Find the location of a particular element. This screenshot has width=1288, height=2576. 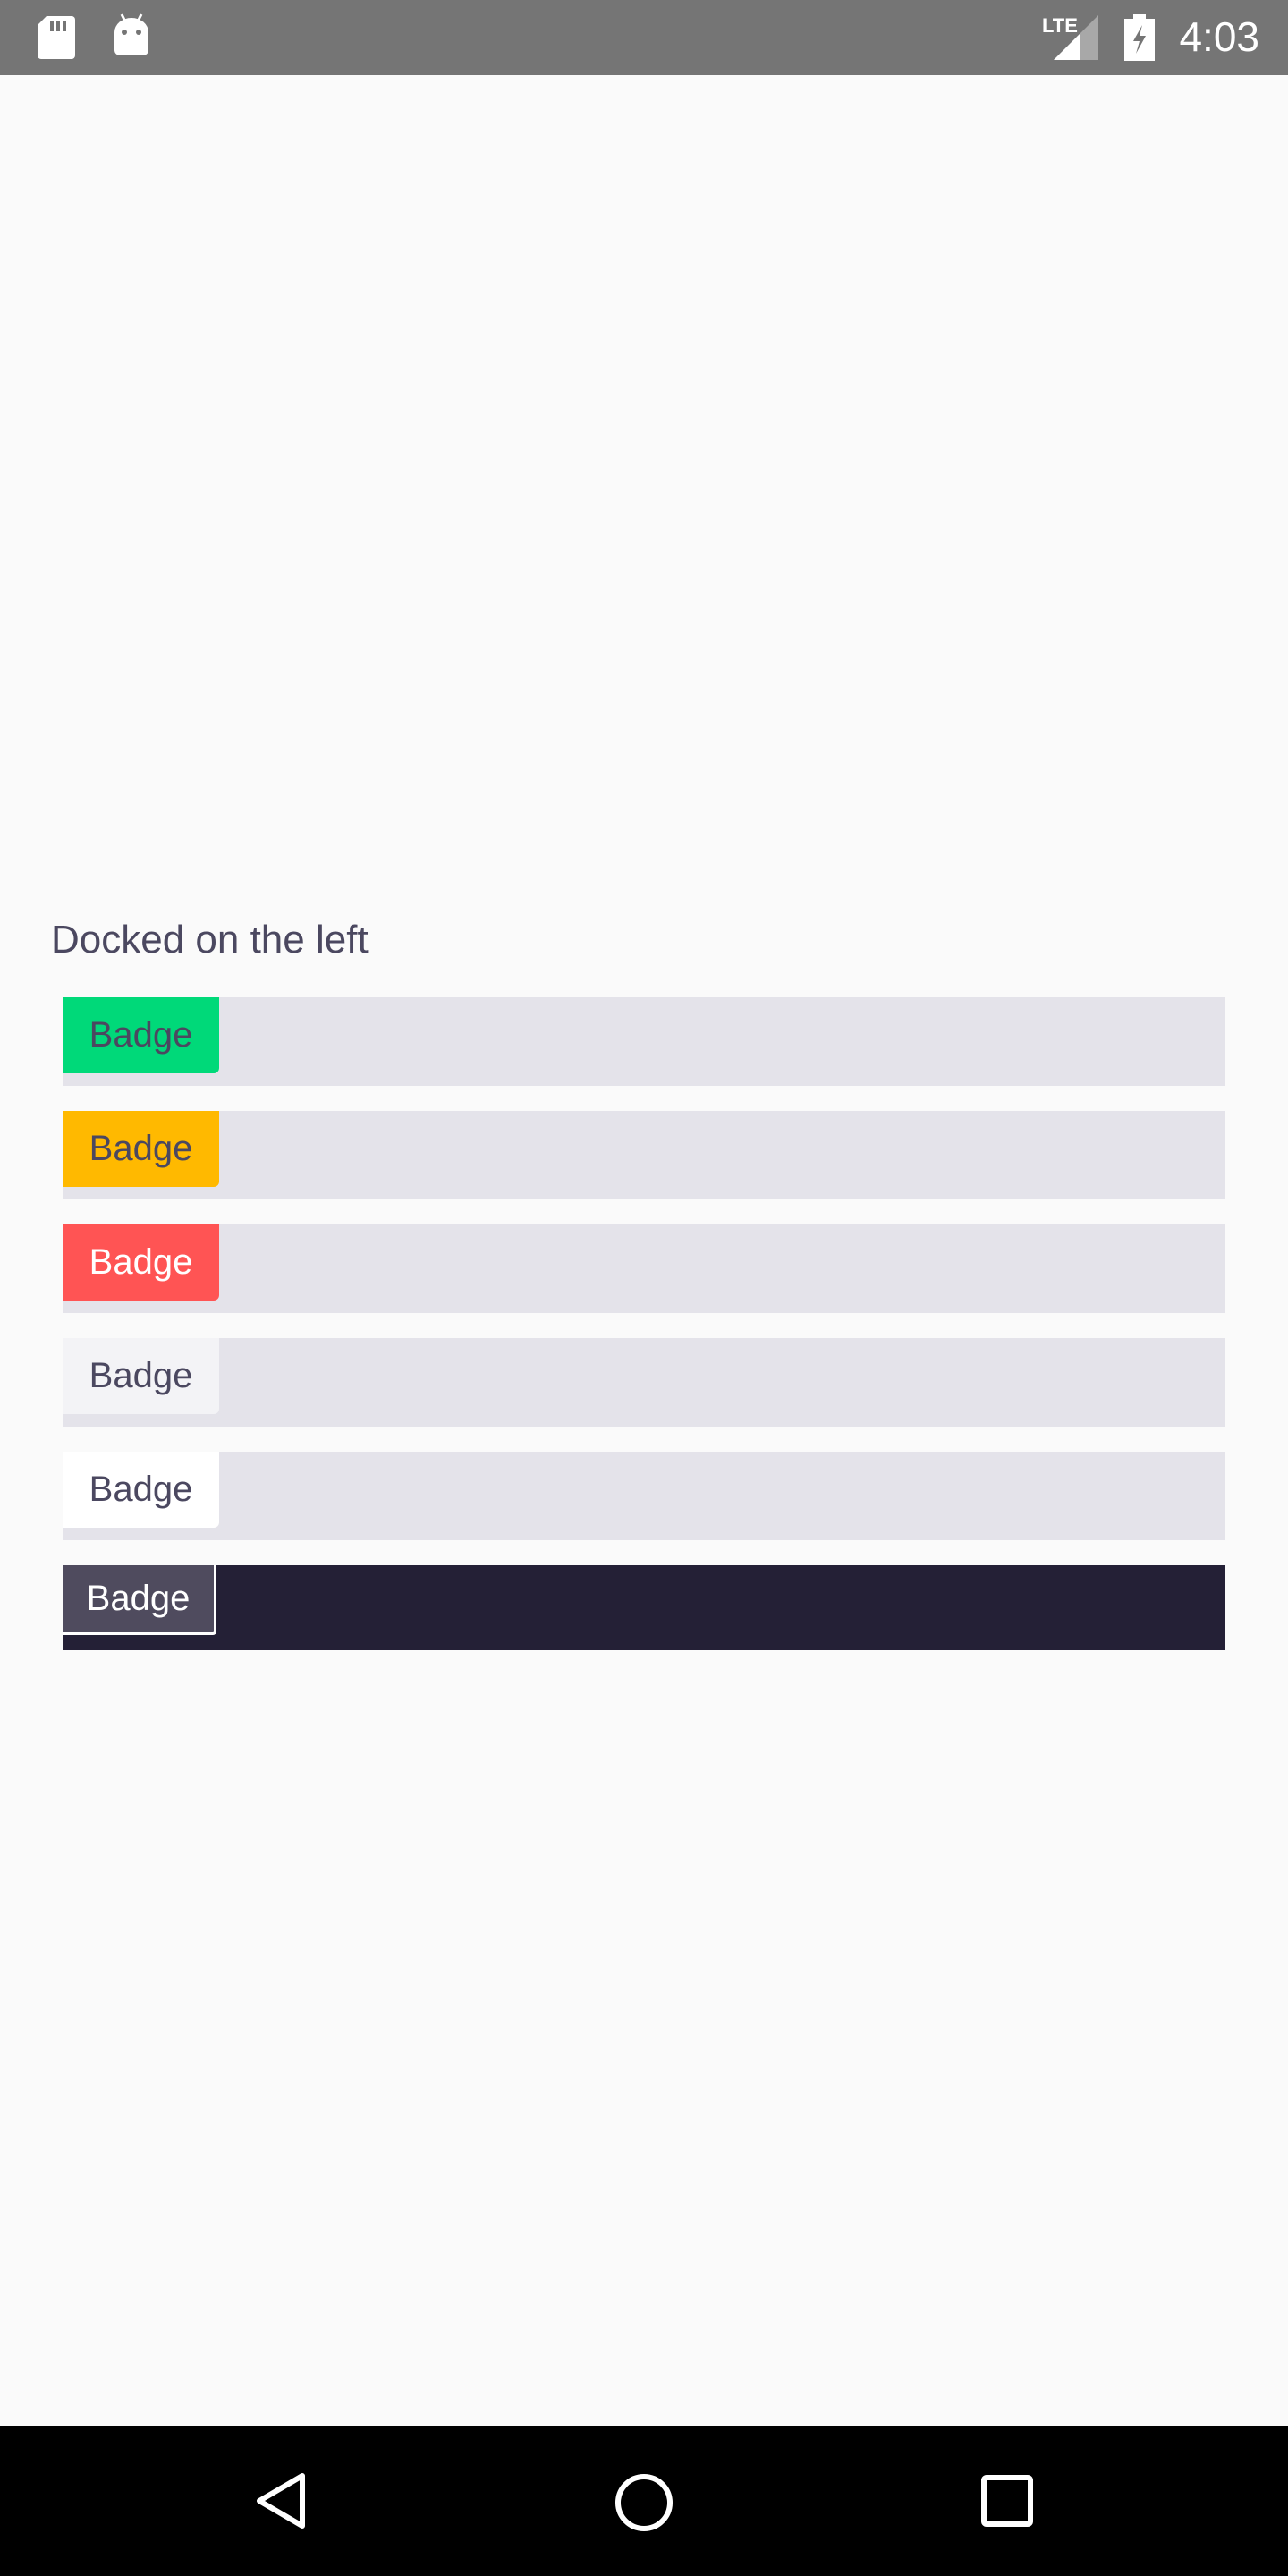

badge-white: Badge is located at coordinates (141, 1490).